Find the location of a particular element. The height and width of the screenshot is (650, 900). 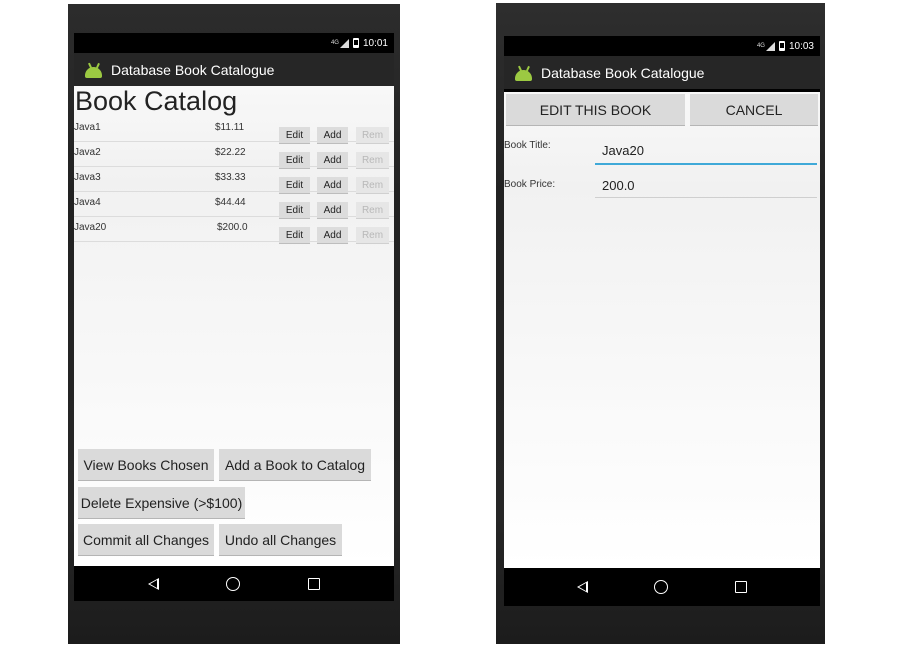

book-row: Java3 $33.33 Edit Add Rem is located at coordinates (234, 180).